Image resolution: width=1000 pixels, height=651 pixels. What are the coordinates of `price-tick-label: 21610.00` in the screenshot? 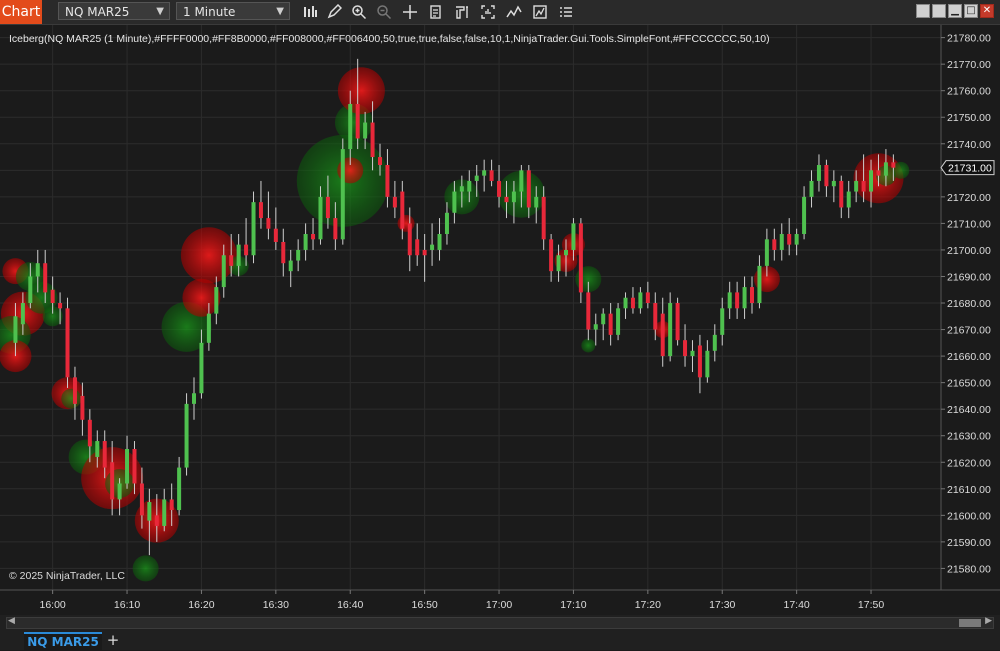 It's located at (969, 490).